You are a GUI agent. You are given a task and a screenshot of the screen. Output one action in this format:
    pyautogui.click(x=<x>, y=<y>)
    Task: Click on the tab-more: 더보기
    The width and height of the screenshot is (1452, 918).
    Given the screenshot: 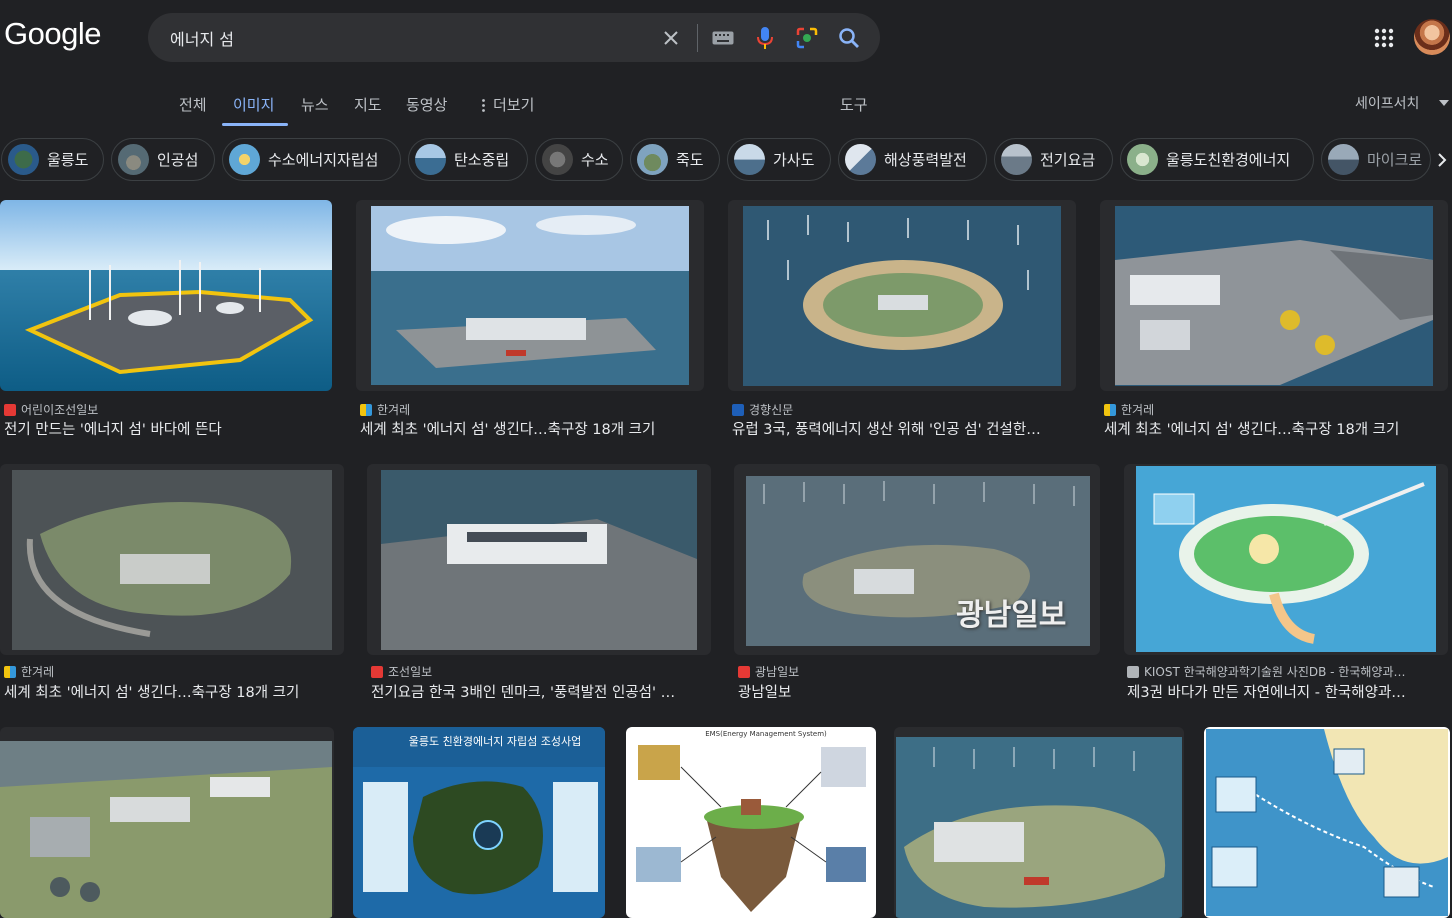 What is the action you would take?
    pyautogui.click(x=508, y=104)
    